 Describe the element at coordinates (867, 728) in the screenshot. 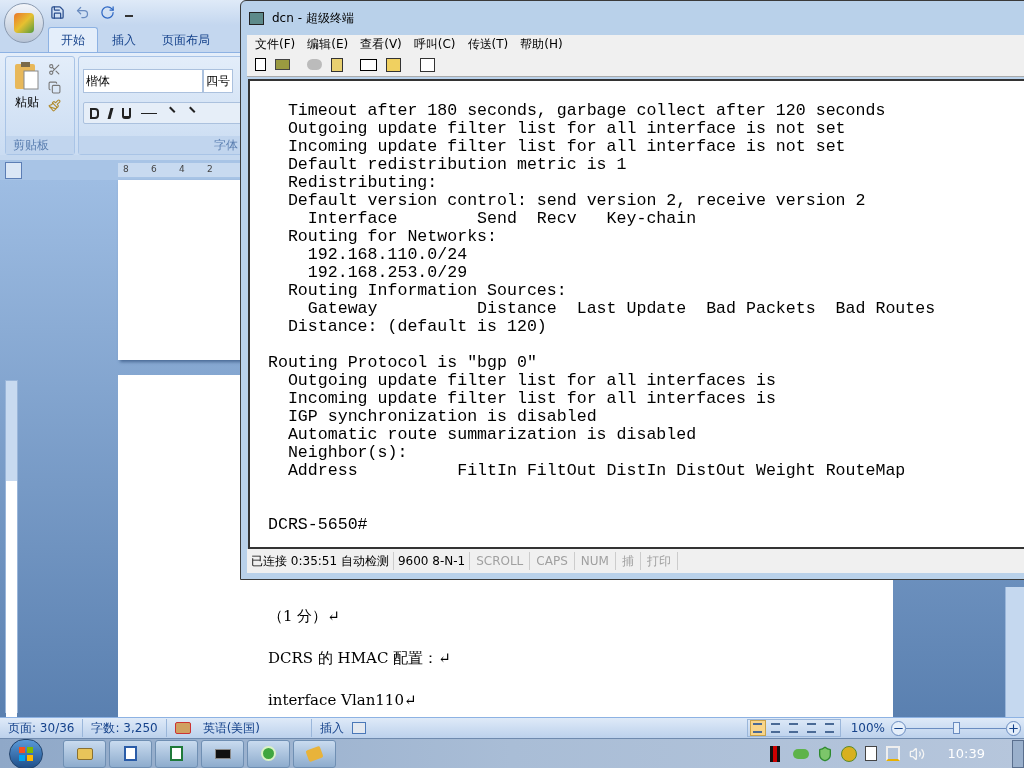

I see `zoom-level: 100%` at that location.